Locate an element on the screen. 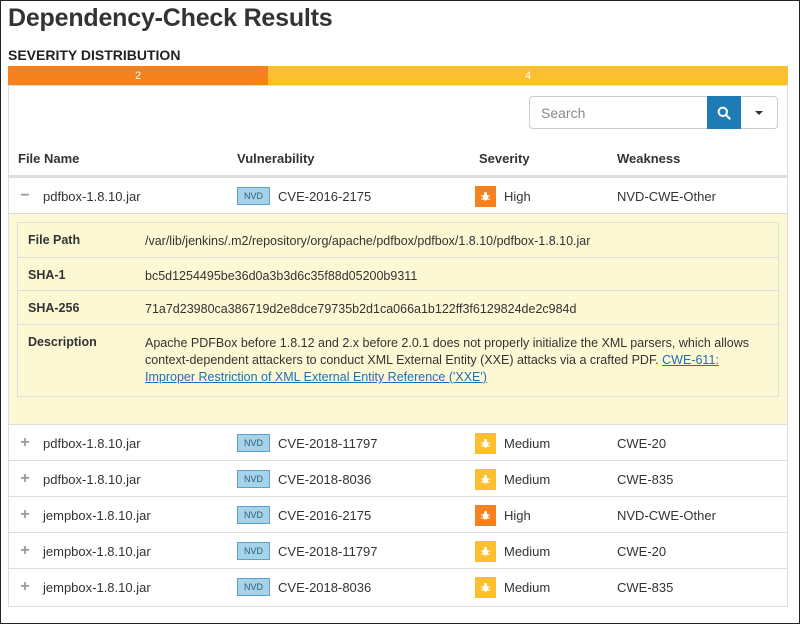 This screenshot has width=800, height=624. severity-distribution-bar: 2 4 is located at coordinates (398, 75).